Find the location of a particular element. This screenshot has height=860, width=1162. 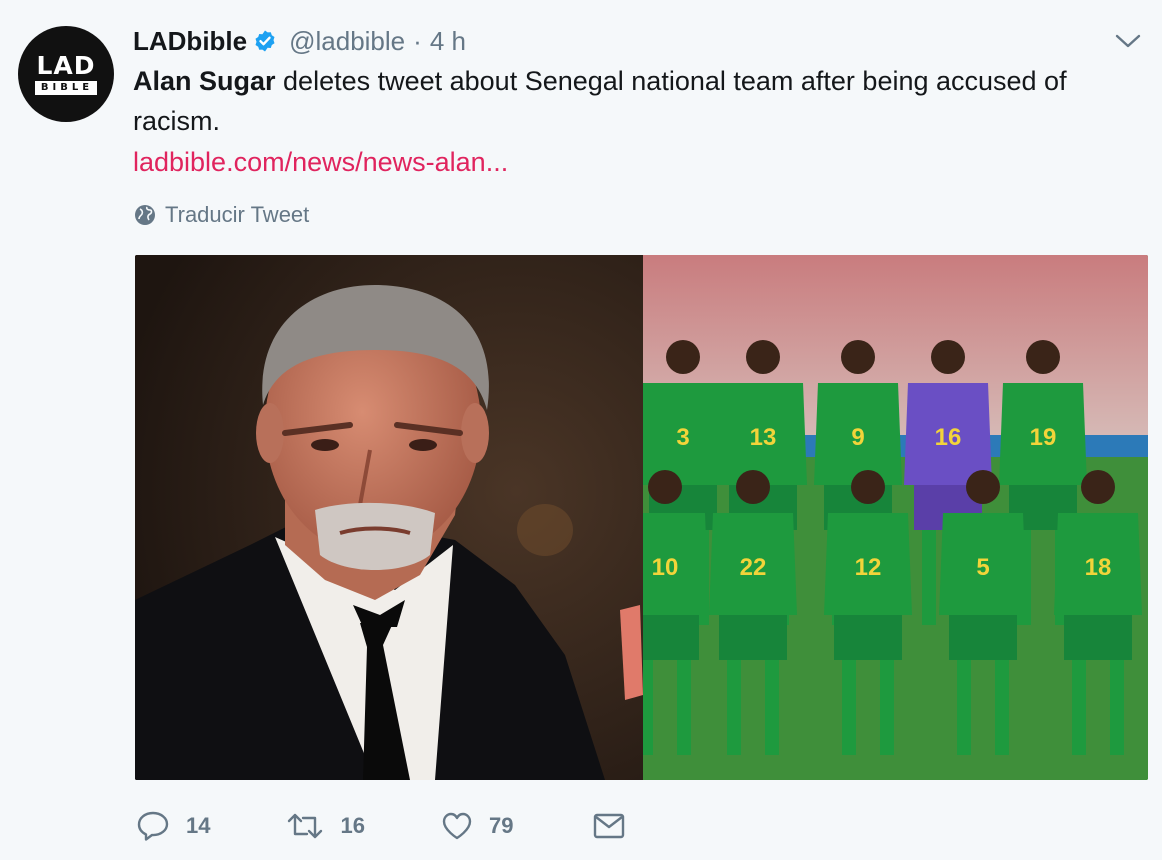

avatar-logo-bible: BIBLE is located at coordinates (66, 87).